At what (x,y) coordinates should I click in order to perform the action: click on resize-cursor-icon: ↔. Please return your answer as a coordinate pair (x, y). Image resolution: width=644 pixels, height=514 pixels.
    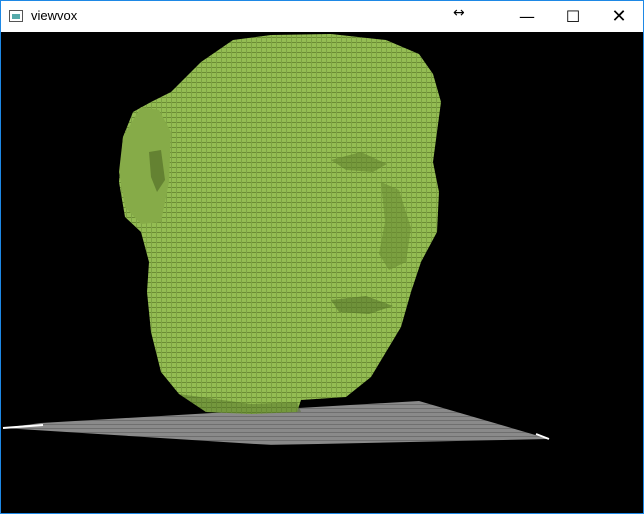
    Looking at the image, I should click on (459, 13).